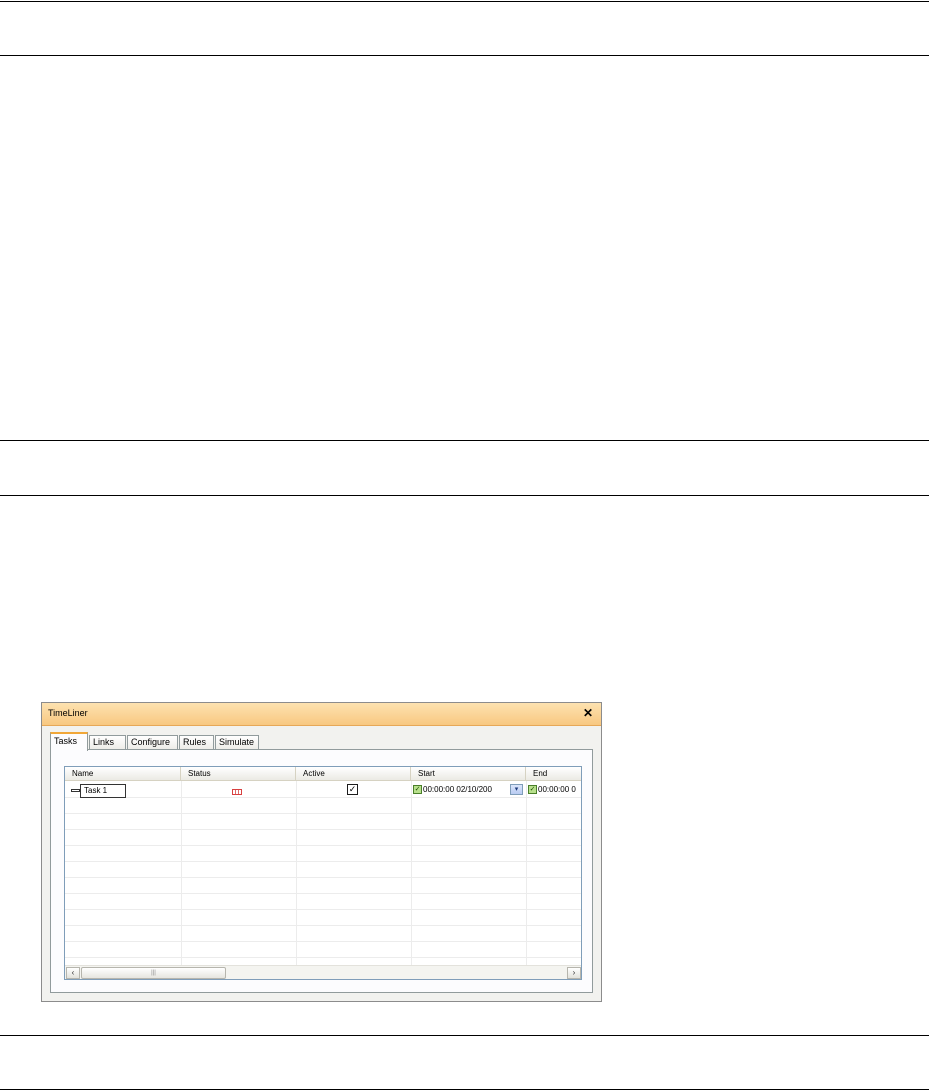  I want to click on end-date-checkbox: ✓, so click(532, 789).